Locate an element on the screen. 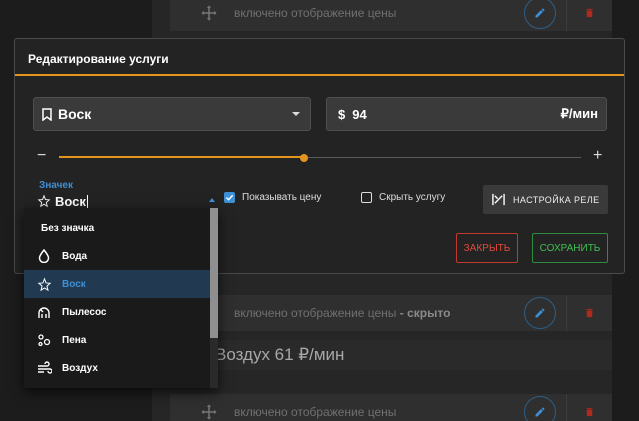 This screenshot has height=421, width=639. dropdown-item-foam: Пена is located at coordinates (117, 340).